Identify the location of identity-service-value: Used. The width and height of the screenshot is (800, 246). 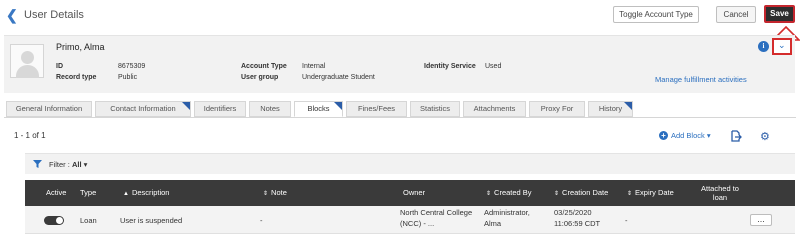
(493, 66).